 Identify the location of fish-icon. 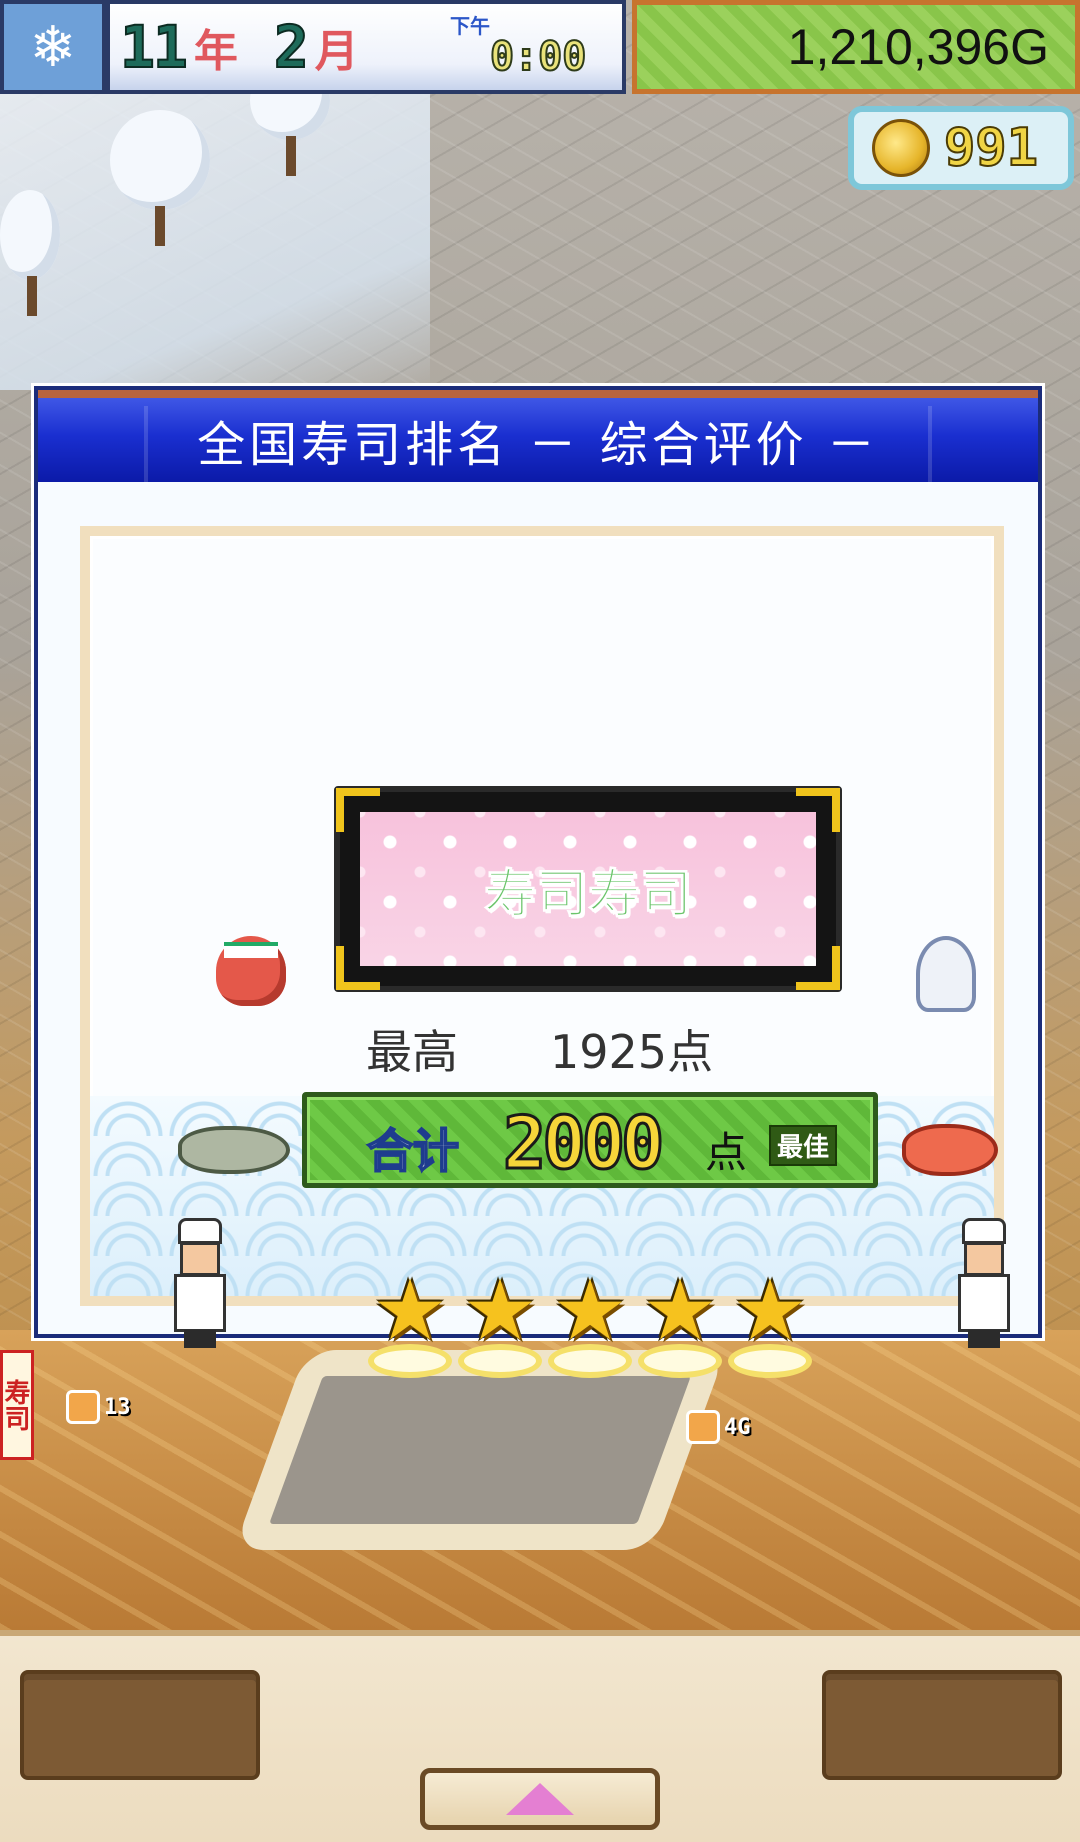
(234, 1150).